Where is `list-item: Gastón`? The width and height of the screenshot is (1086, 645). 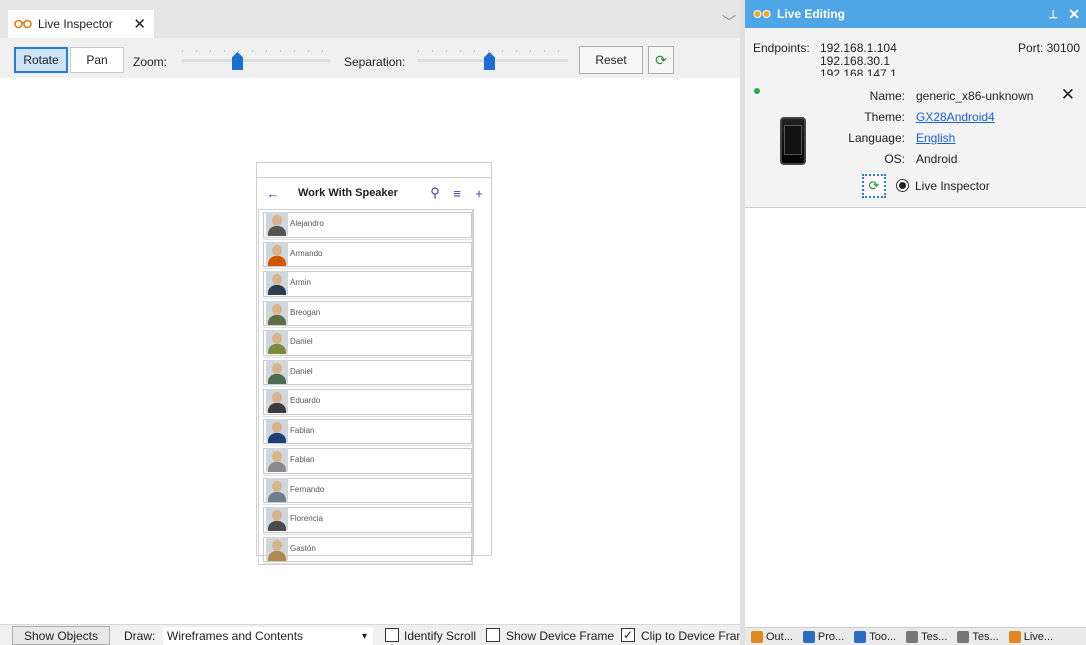
list-item: Gastón is located at coordinates (367, 549).